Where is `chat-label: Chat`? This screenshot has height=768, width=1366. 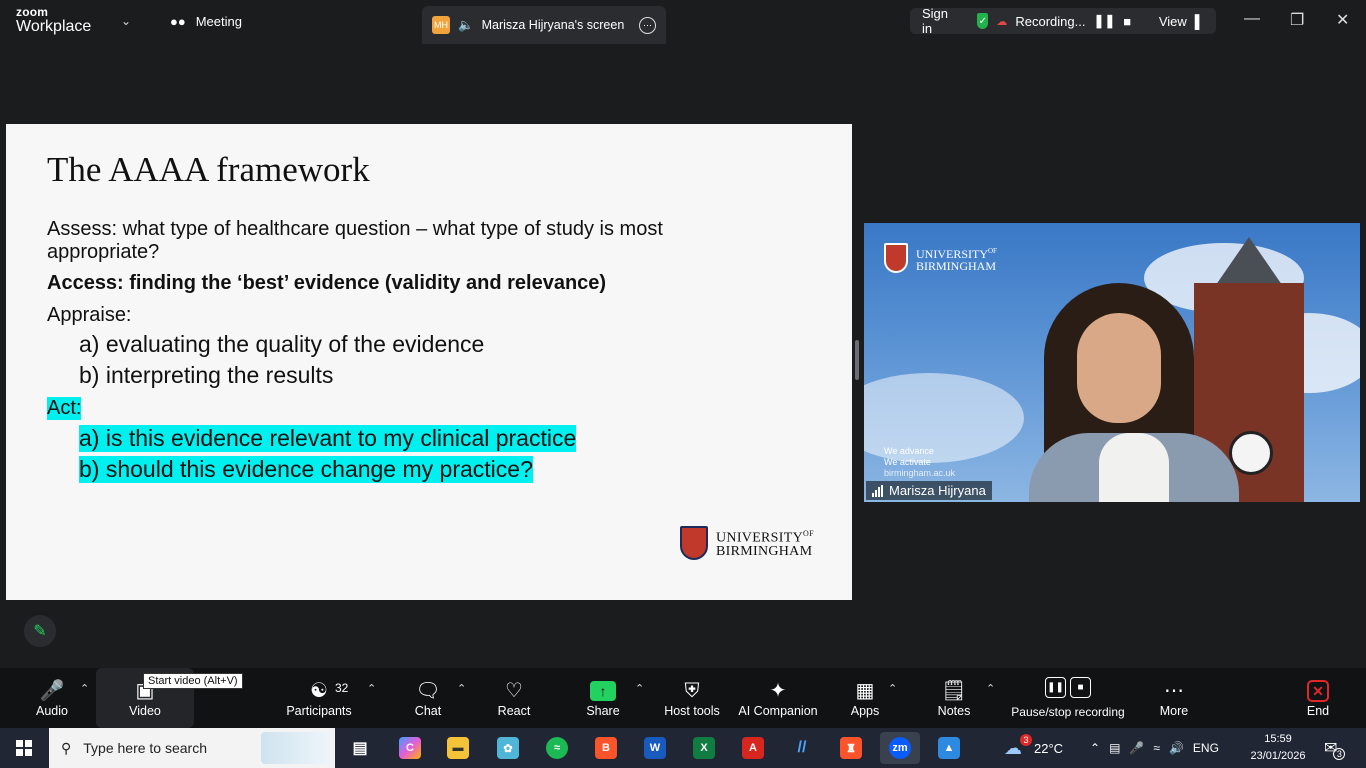 chat-label: Chat is located at coordinates (428, 711).